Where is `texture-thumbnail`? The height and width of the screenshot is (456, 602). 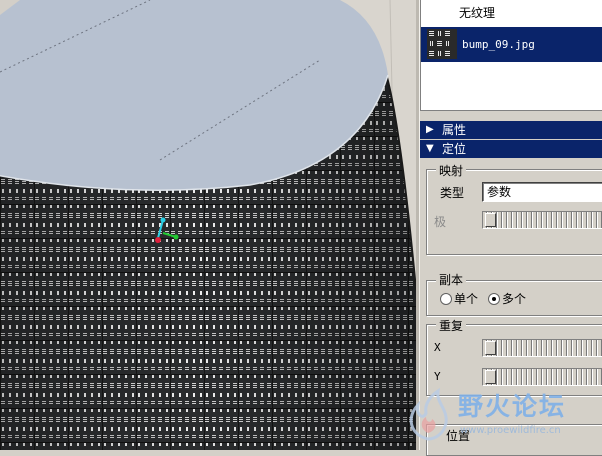
texture-thumbnail is located at coordinates (442, 44).